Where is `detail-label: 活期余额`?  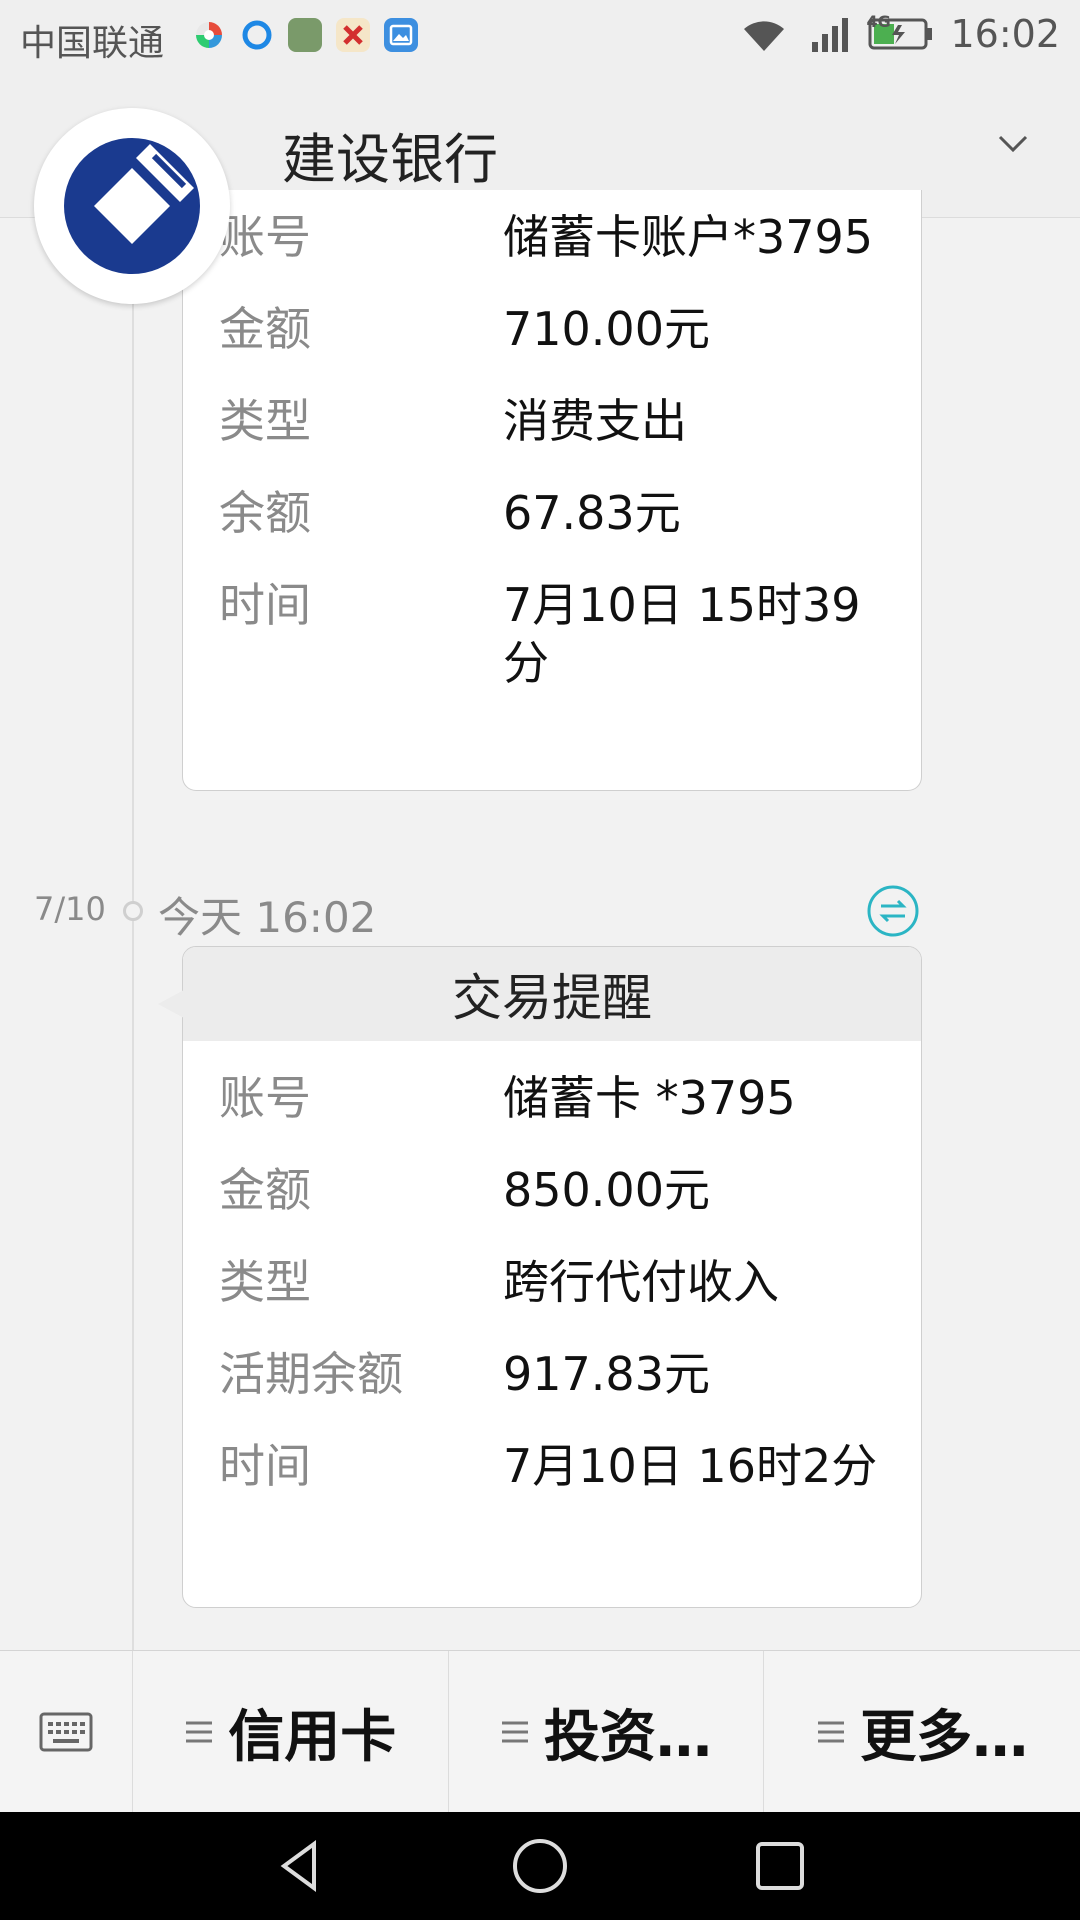 detail-label: 活期余额 is located at coordinates (311, 1374).